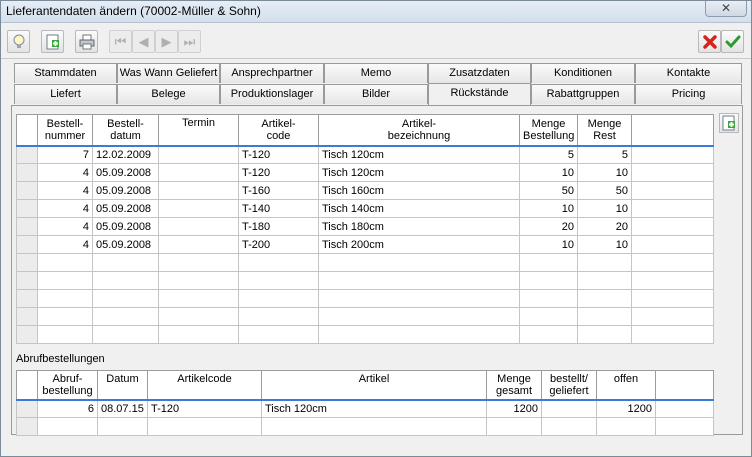 This screenshot has width=752, height=457. What do you see at coordinates (688, 94) in the screenshot?
I see `tab-pricing: Pricing` at bounding box center [688, 94].